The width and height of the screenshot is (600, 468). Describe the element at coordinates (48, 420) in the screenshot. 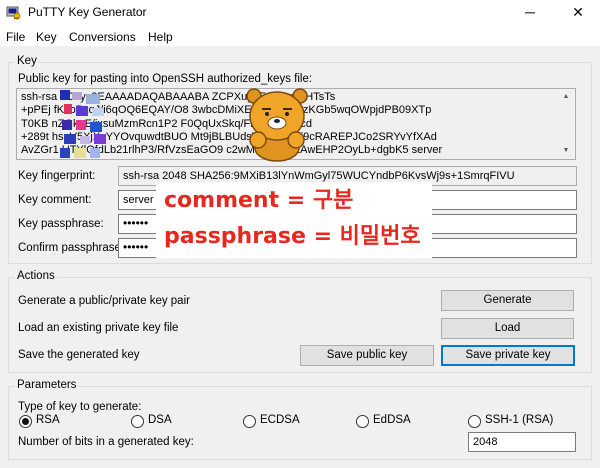

I see `radio-rsa-label: RSA` at that location.